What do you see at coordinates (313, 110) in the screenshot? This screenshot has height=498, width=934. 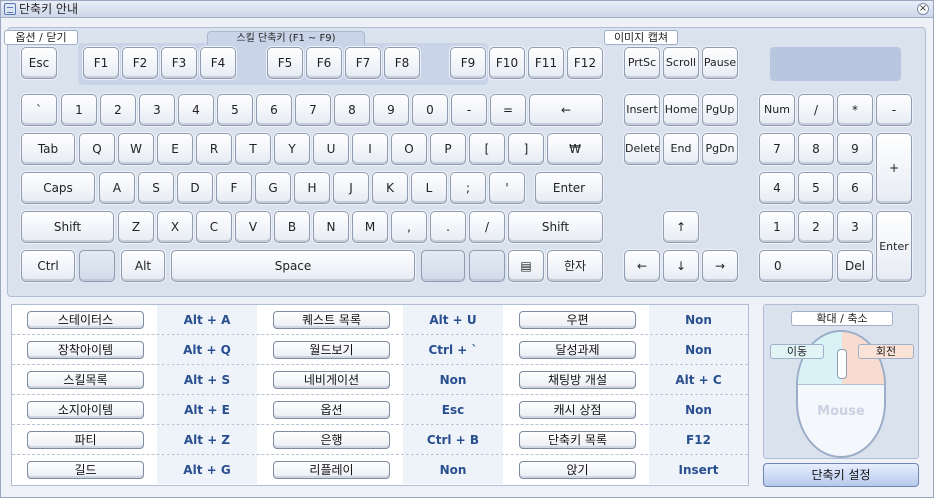 I see `key-7: 7` at bounding box center [313, 110].